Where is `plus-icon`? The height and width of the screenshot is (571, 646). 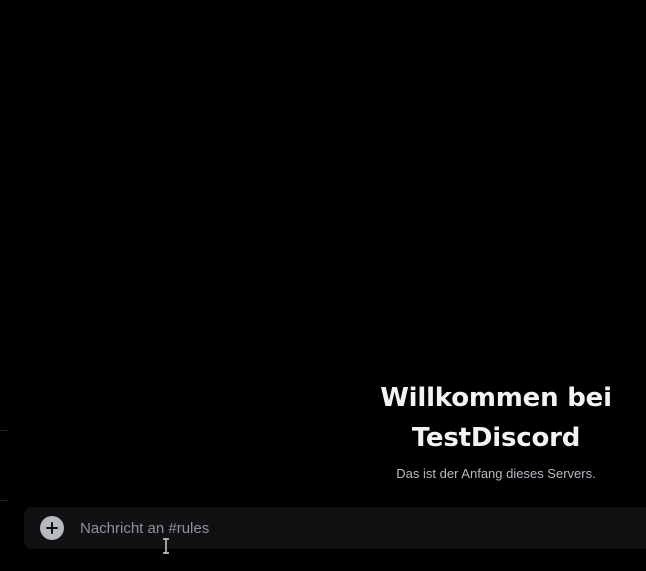
plus-icon is located at coordinates (52, 528).